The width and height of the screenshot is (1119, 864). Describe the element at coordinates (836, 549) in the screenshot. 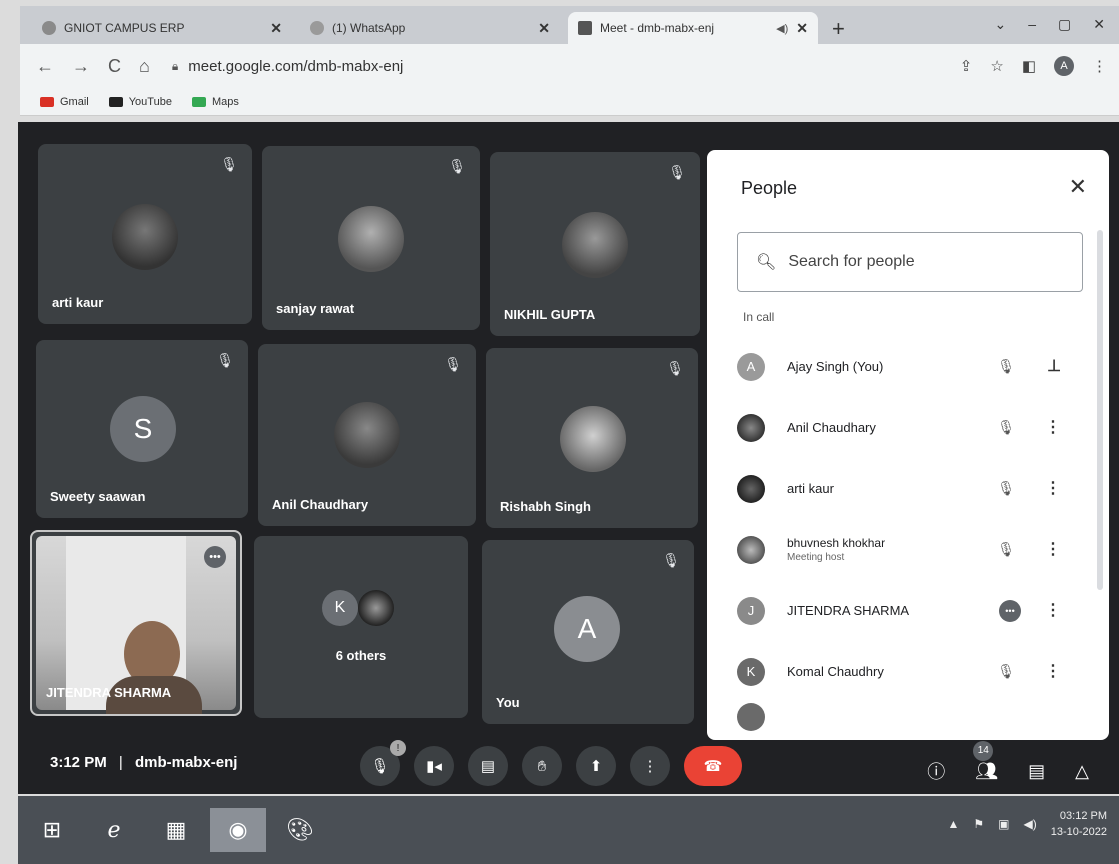

I see `participant-name-block: bhuvnesh khokhar Meeting host` at that location.